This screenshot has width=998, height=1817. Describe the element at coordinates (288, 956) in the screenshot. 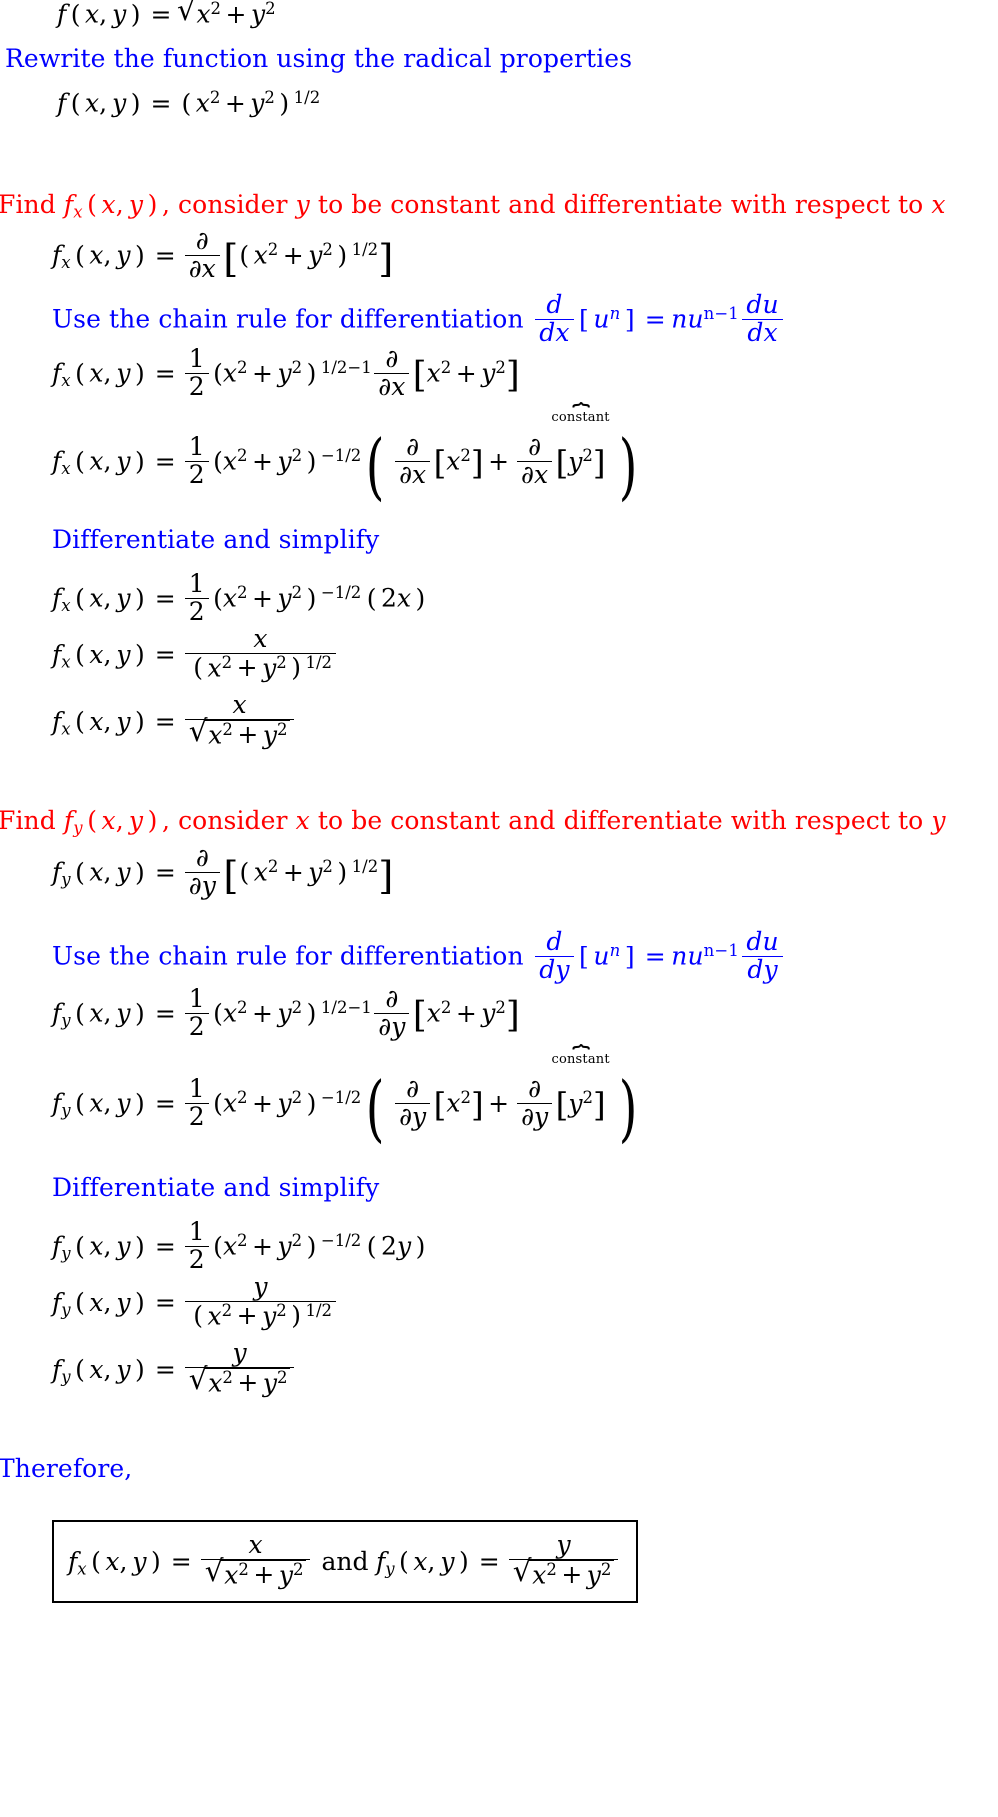

I see `instruction-chain-rule-y-text: Use the chain rule for differentiation` at that location.